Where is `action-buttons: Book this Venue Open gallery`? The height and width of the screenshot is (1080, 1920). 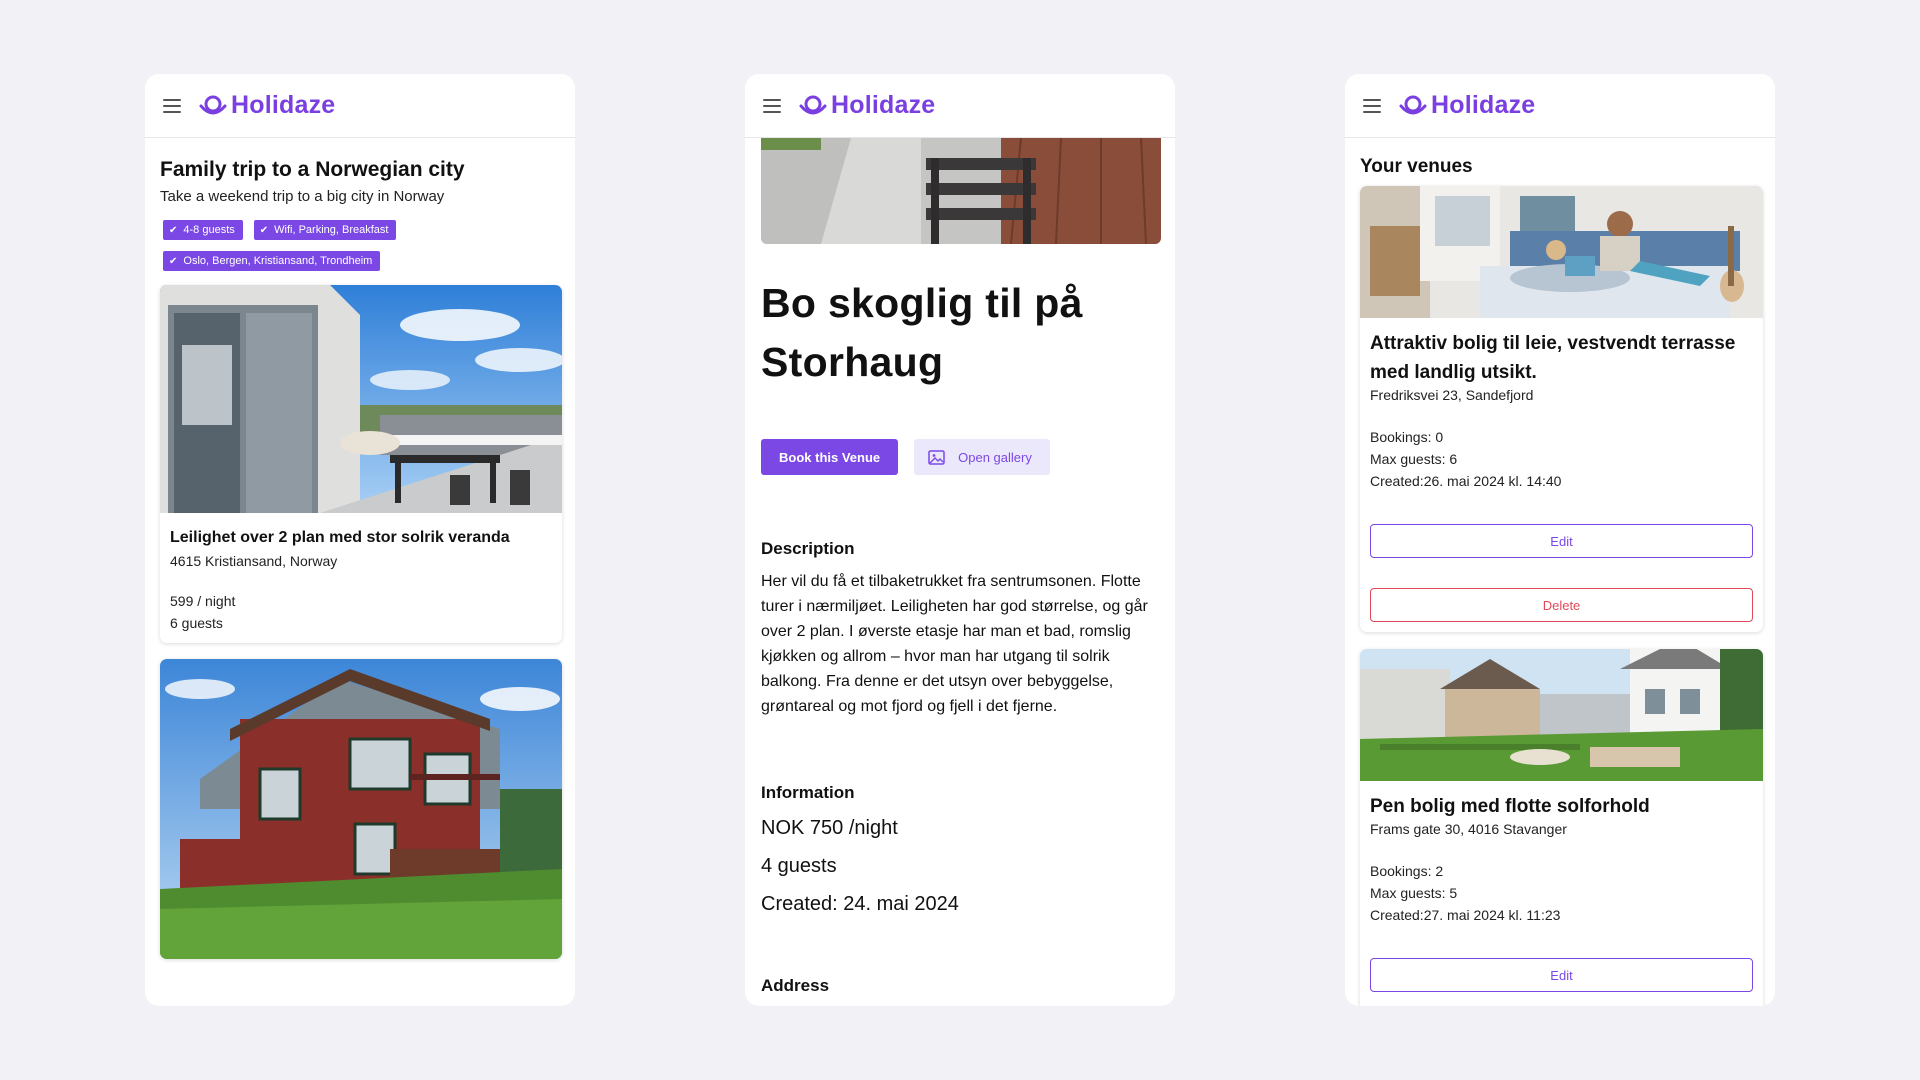
action-buttons: Book this Venue Open gallery is located at coordinates (961, 457).